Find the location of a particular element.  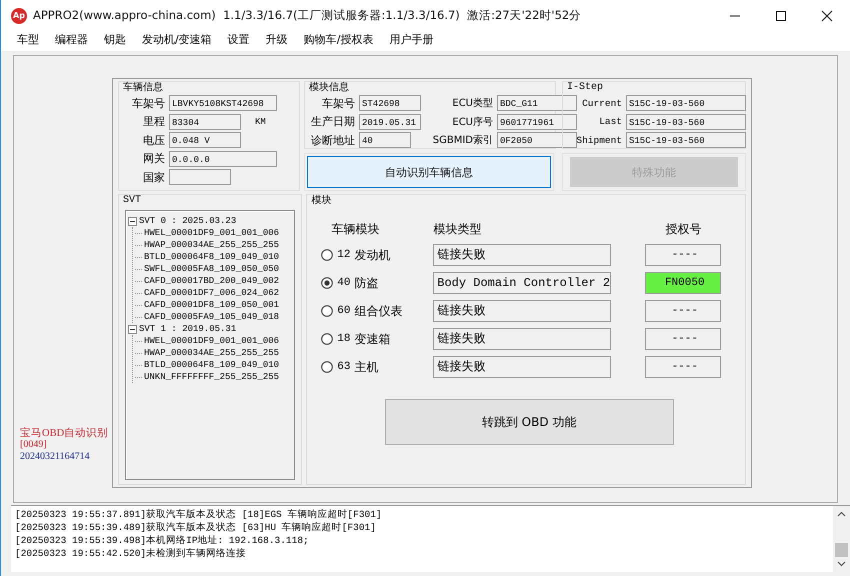

menu-item: 发动机/变速箱 is located at coordinates (177, 39).